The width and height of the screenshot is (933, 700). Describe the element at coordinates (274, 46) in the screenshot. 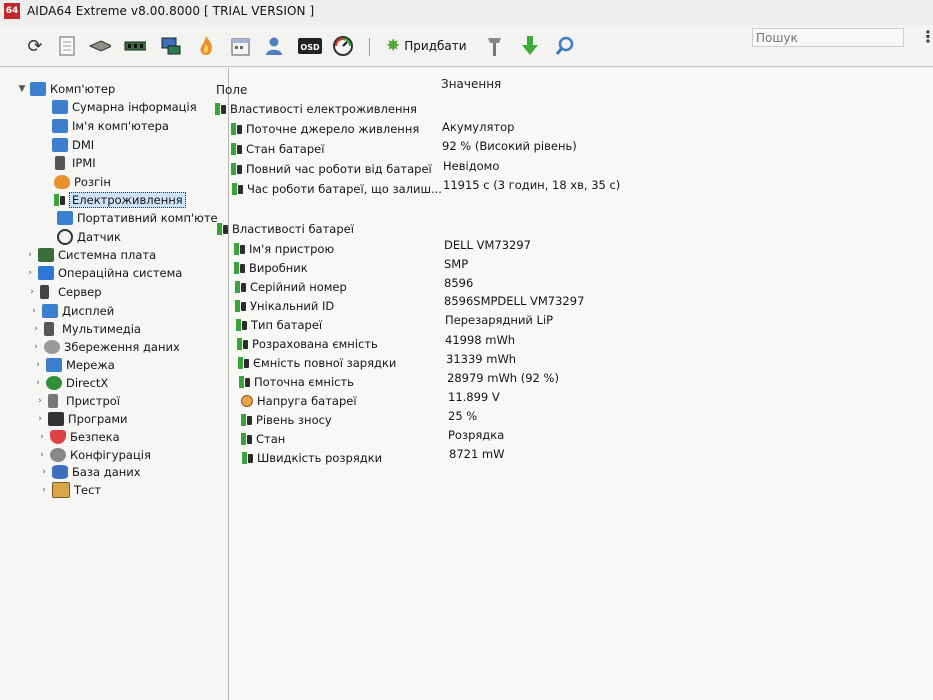

I see `user-icon` at that location.